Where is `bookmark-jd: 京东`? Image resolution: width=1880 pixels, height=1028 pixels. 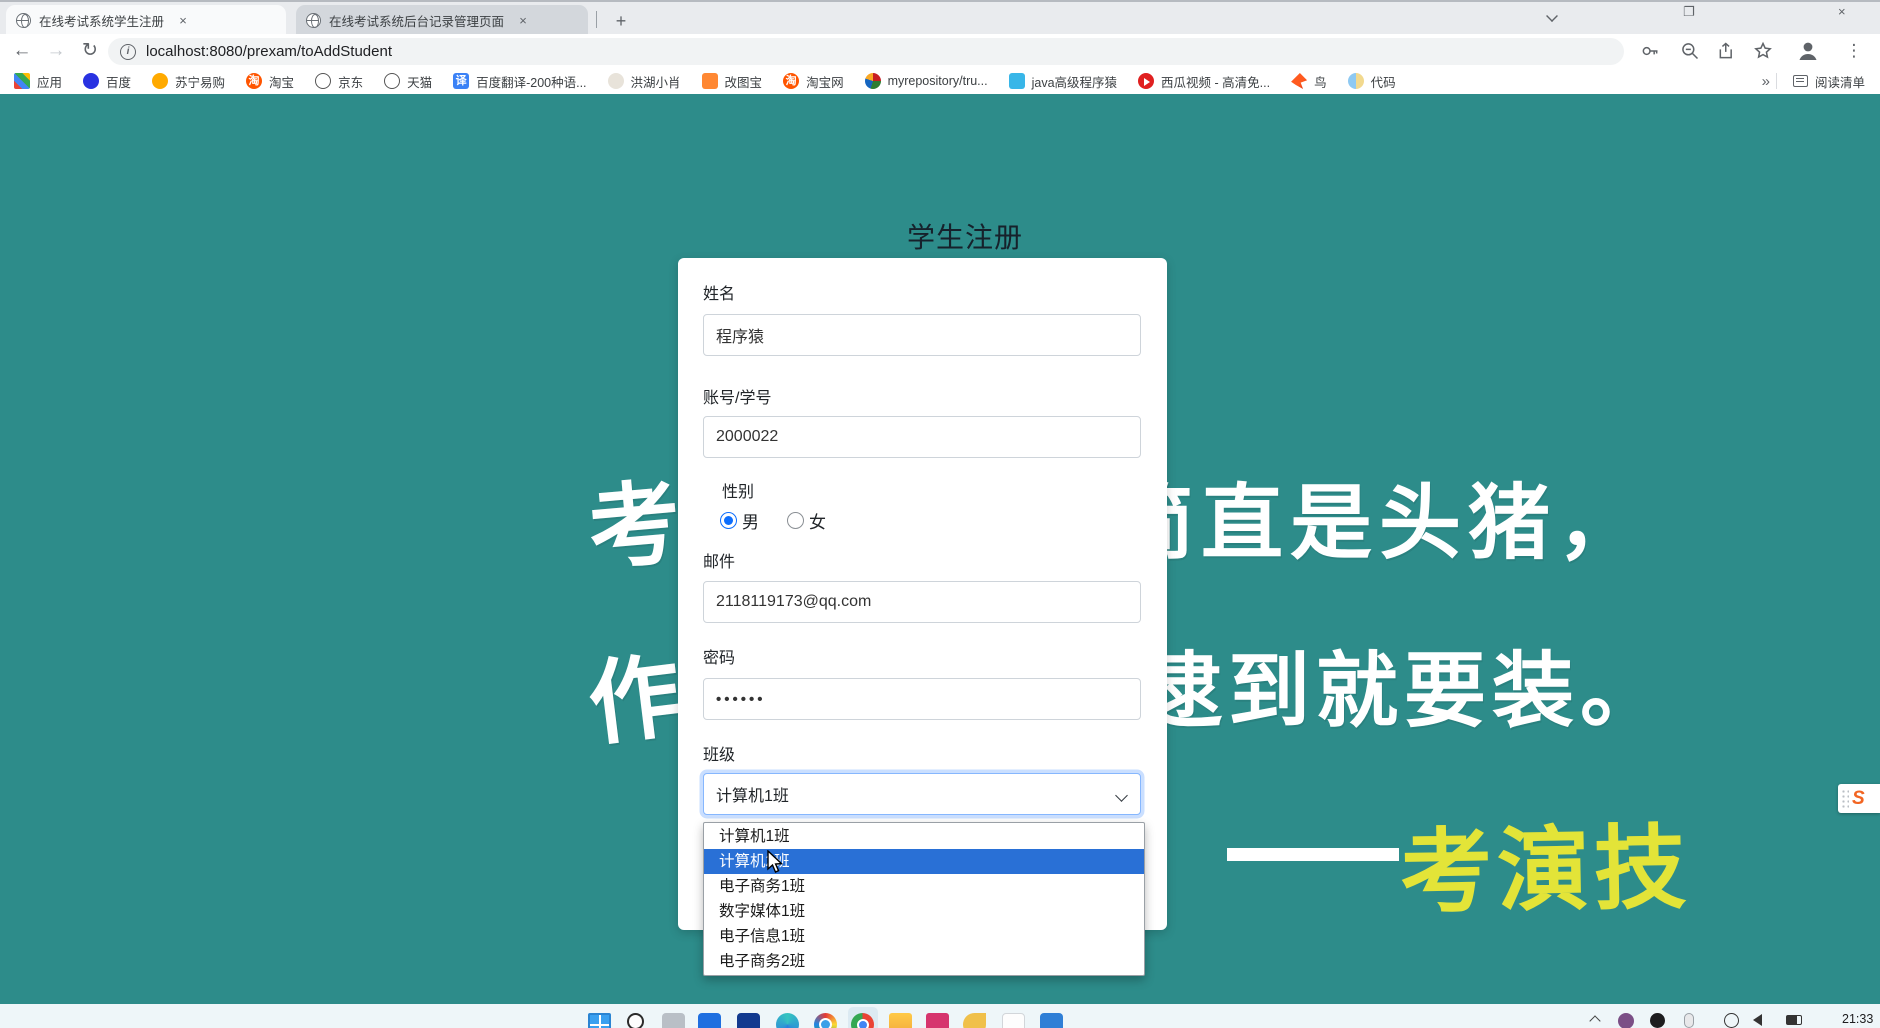
bookmark-jd: 京东 is located at coordinates (339, 81).